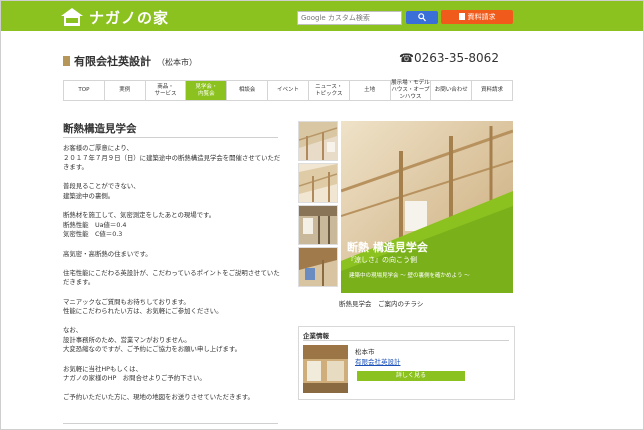  I want to click on request-materials-button: 資料請求, so click(477, 17).